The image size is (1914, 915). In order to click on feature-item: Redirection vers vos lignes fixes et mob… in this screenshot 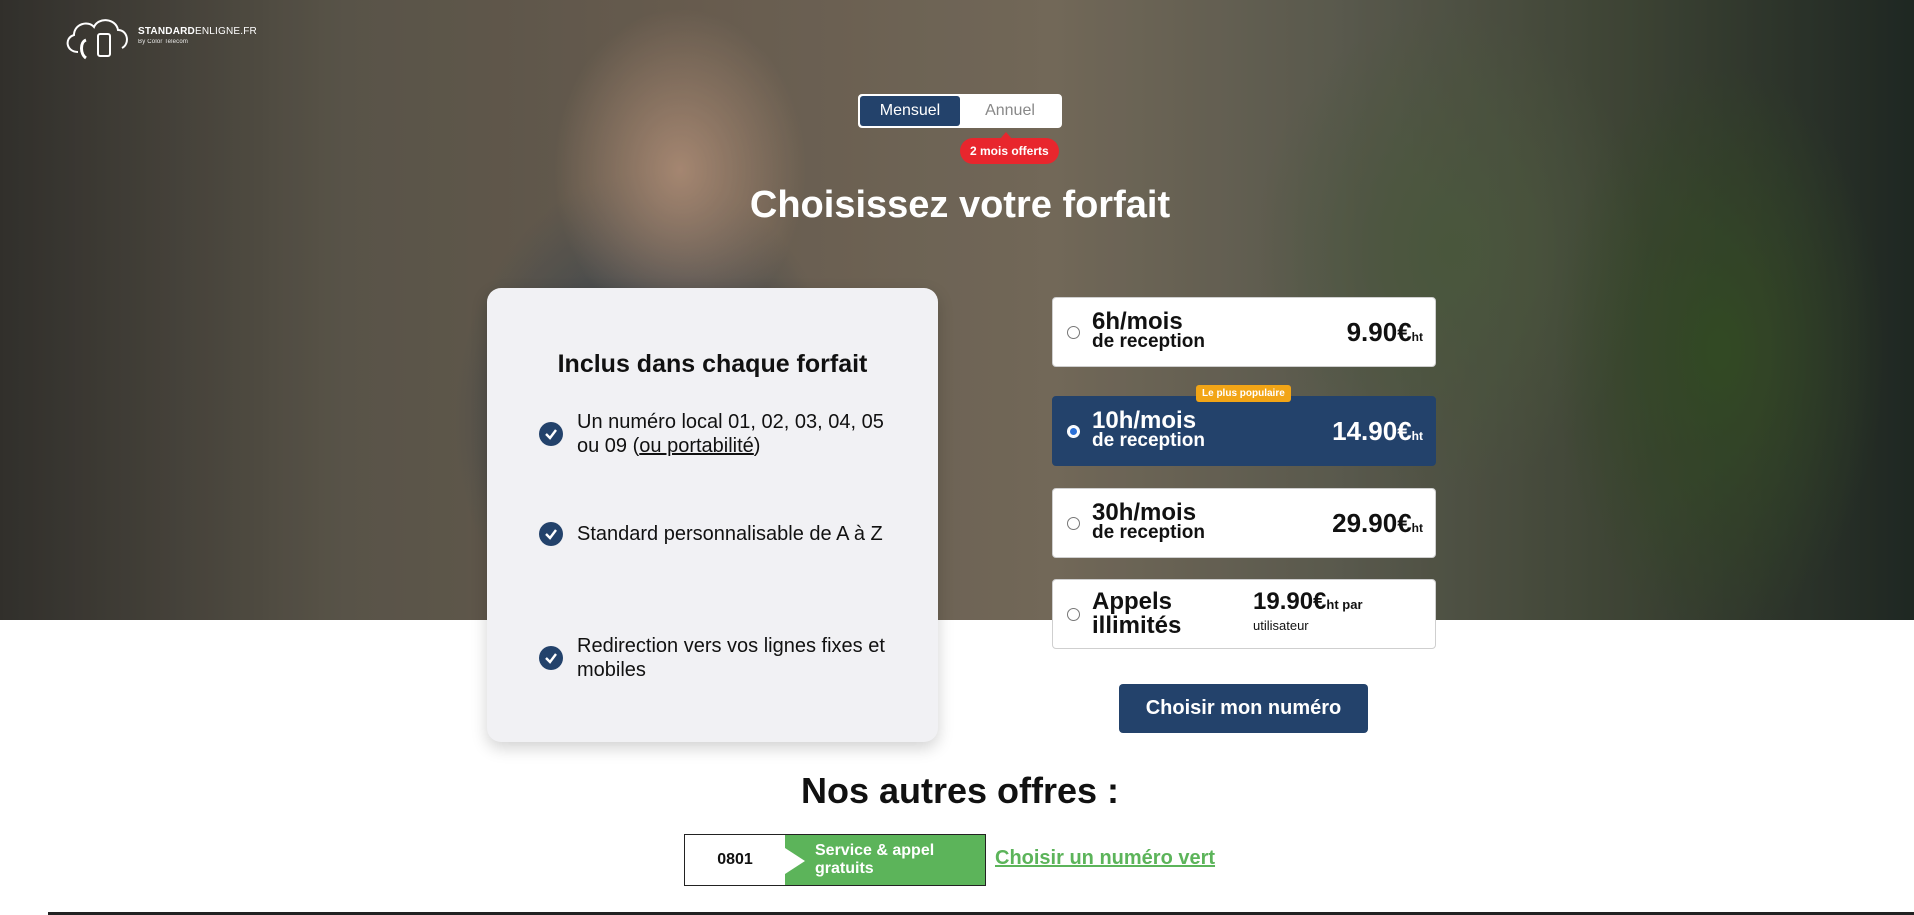, I will do `click(723, 658)`.